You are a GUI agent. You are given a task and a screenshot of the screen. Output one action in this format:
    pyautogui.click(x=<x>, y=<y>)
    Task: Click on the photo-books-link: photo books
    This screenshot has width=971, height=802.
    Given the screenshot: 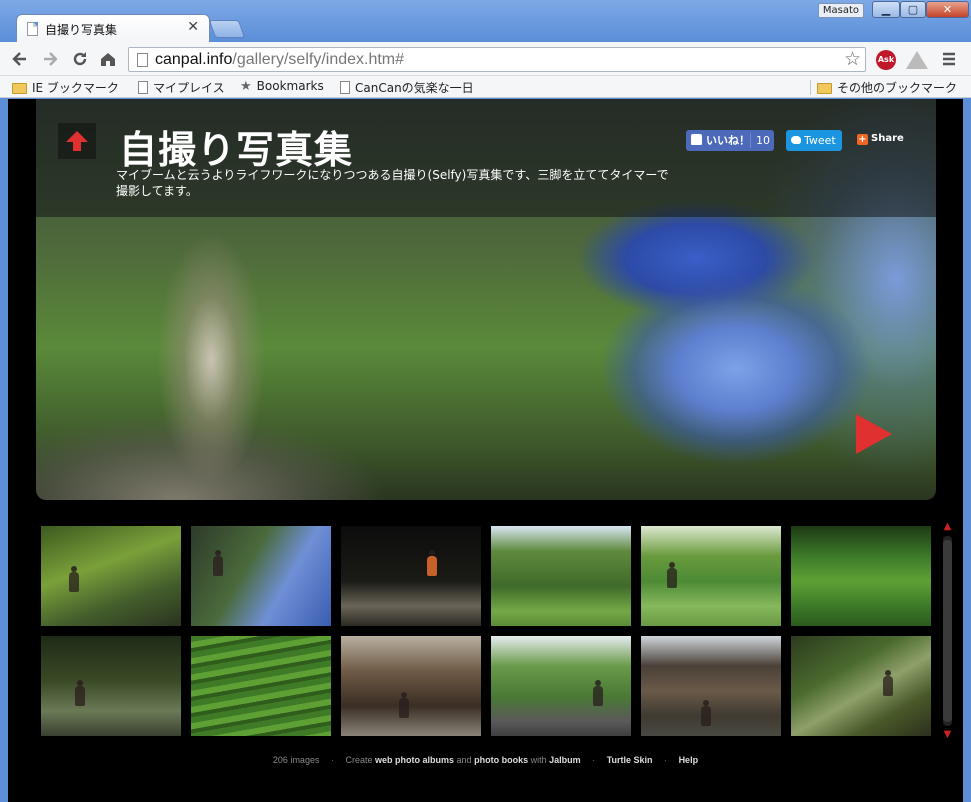 What is the action you would take?
    pyautogui.click(x=501, y=760)
    